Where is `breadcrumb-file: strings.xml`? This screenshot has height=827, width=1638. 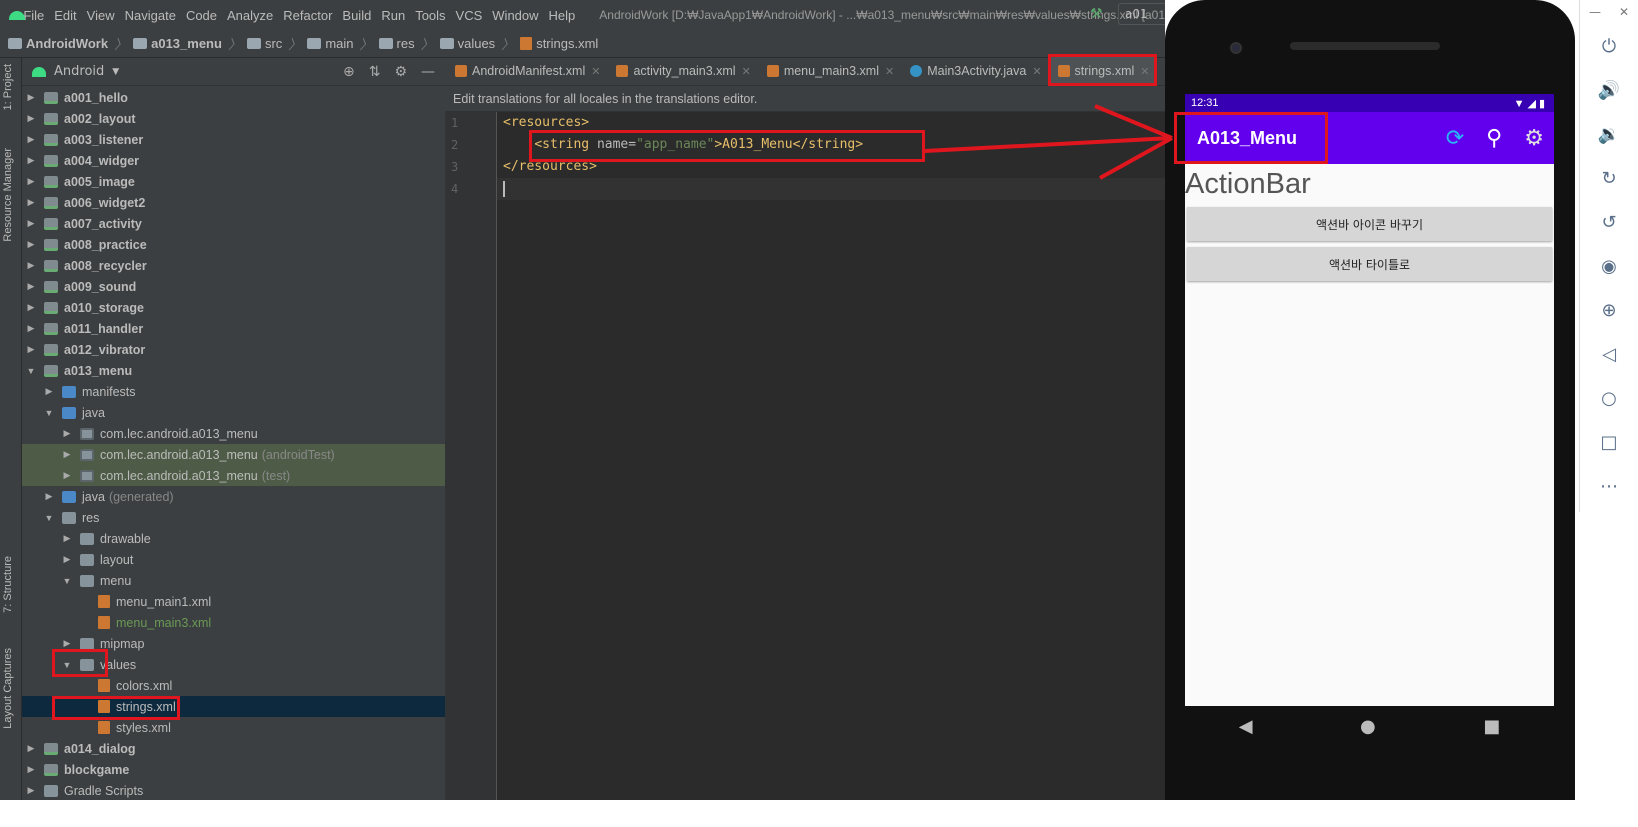
breadcrumb-file: strings.xml is located at coordinates (559, 43).